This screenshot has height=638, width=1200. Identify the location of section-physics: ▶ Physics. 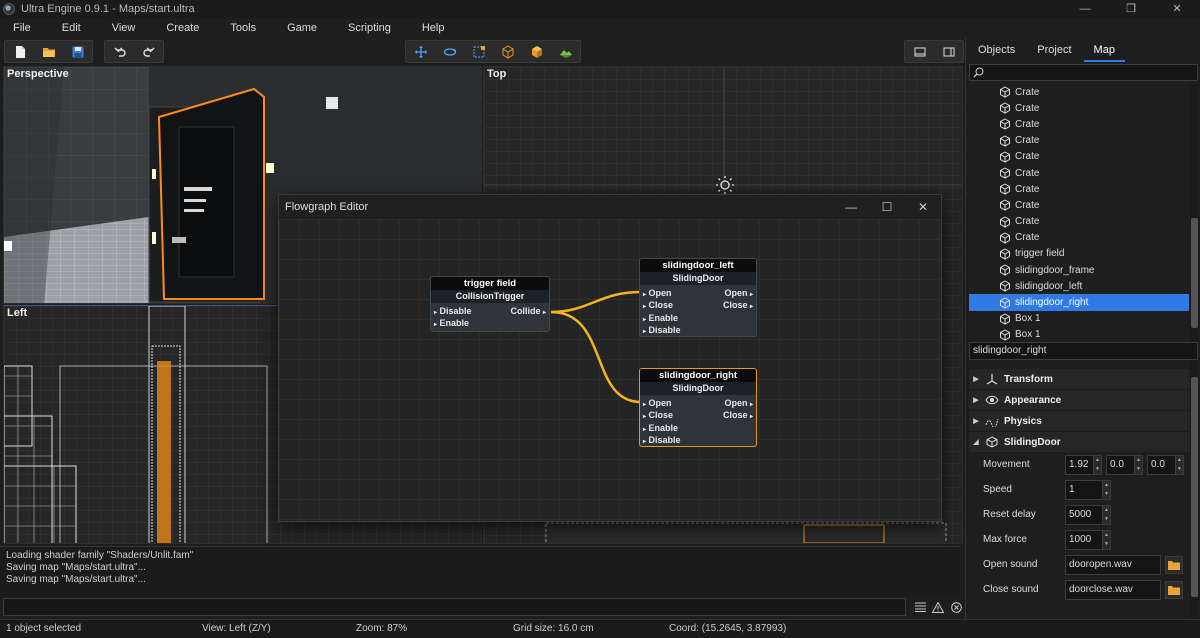
(1079, 421).